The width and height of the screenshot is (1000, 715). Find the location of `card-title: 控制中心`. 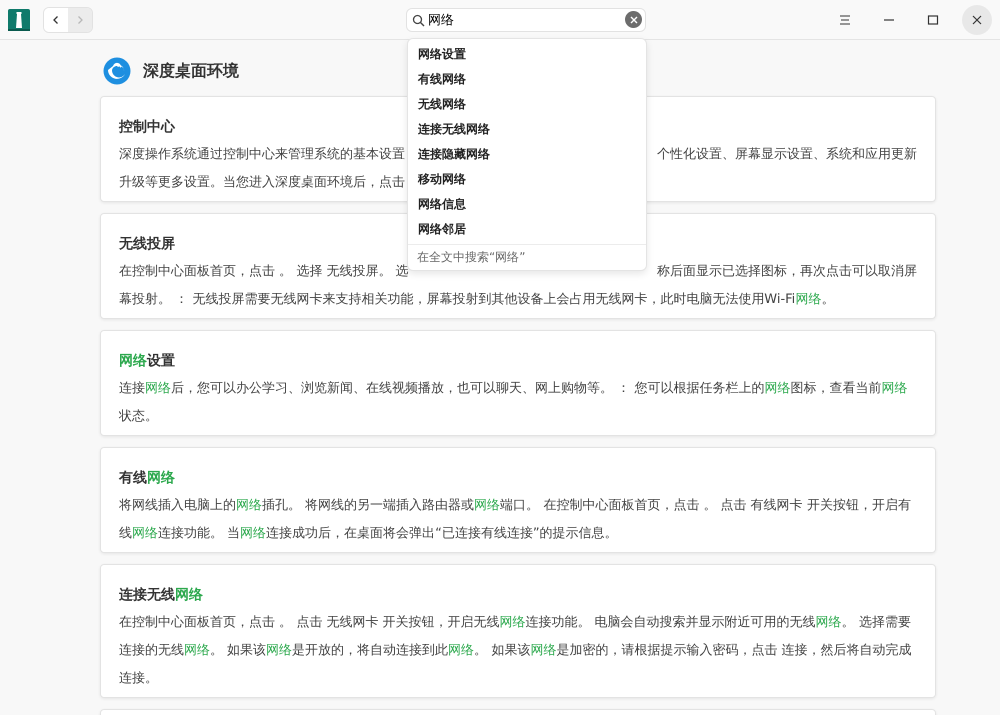

card-title: 控制中心 is located at coordinates (147, 127).